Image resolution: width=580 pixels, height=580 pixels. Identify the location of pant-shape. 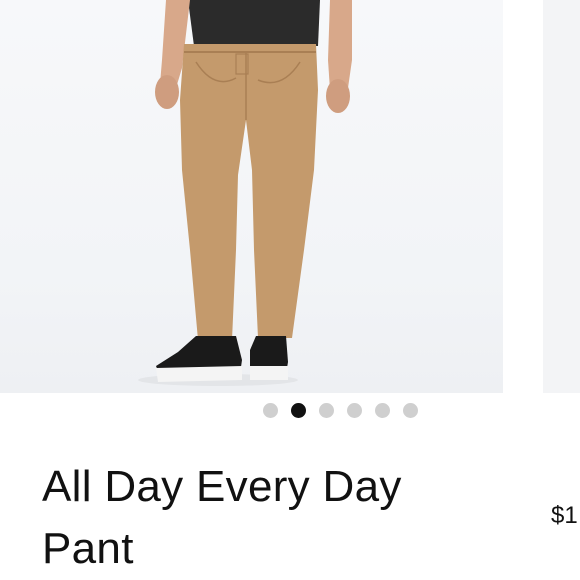
(249, 192).